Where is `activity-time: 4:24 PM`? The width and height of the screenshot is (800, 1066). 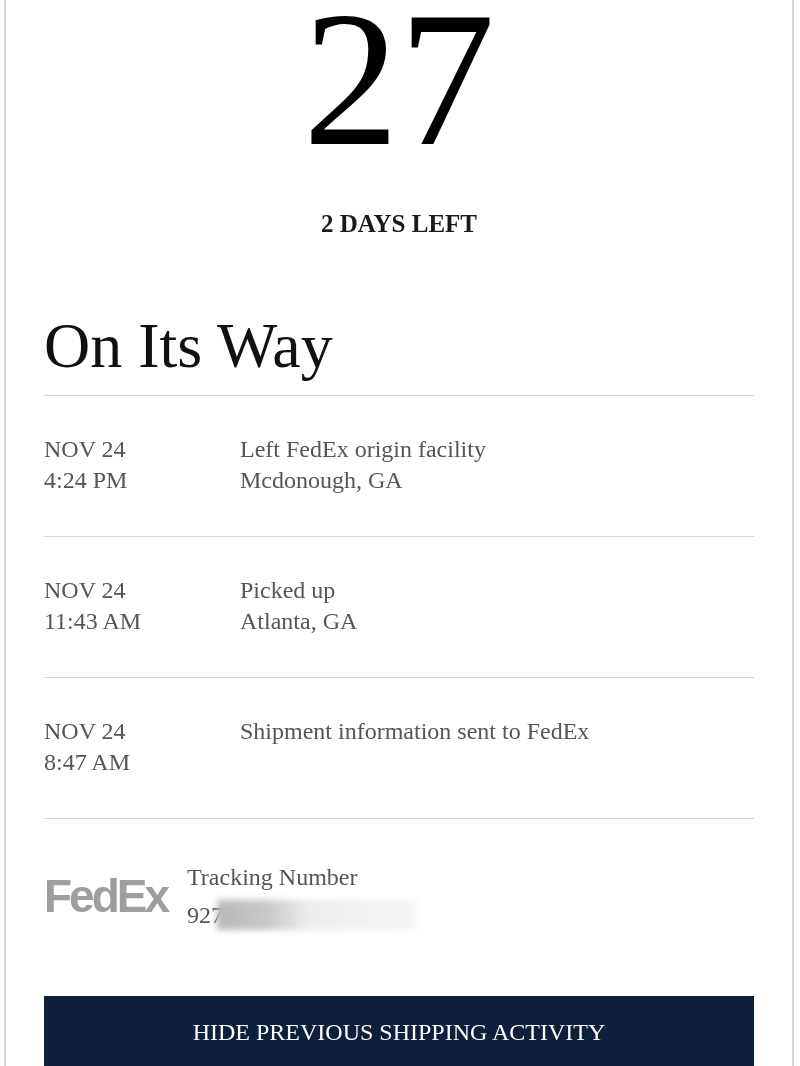
activity-time: 4:24 PM is located at coordinates (86, 480).